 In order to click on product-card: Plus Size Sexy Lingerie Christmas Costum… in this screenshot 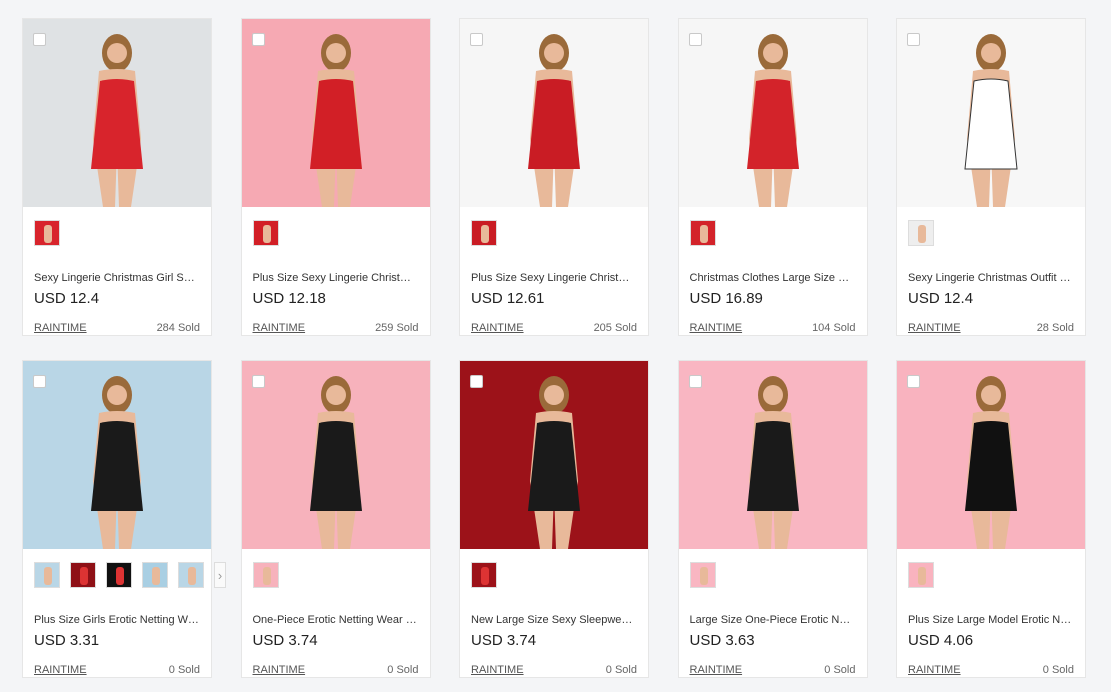, I will do `click(554, 177)`.